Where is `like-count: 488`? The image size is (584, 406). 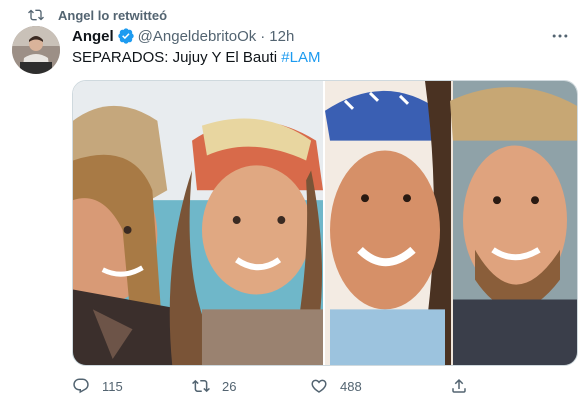 like-count: 488 is located at coordinates (351, 386).